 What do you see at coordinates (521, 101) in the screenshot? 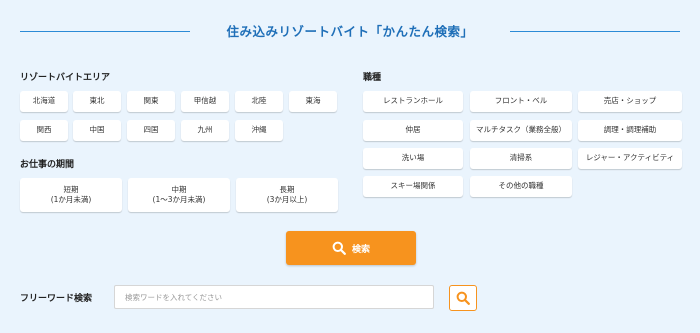
I see `job-type-option: フロント・ベル` at bounding box center [521, 101].